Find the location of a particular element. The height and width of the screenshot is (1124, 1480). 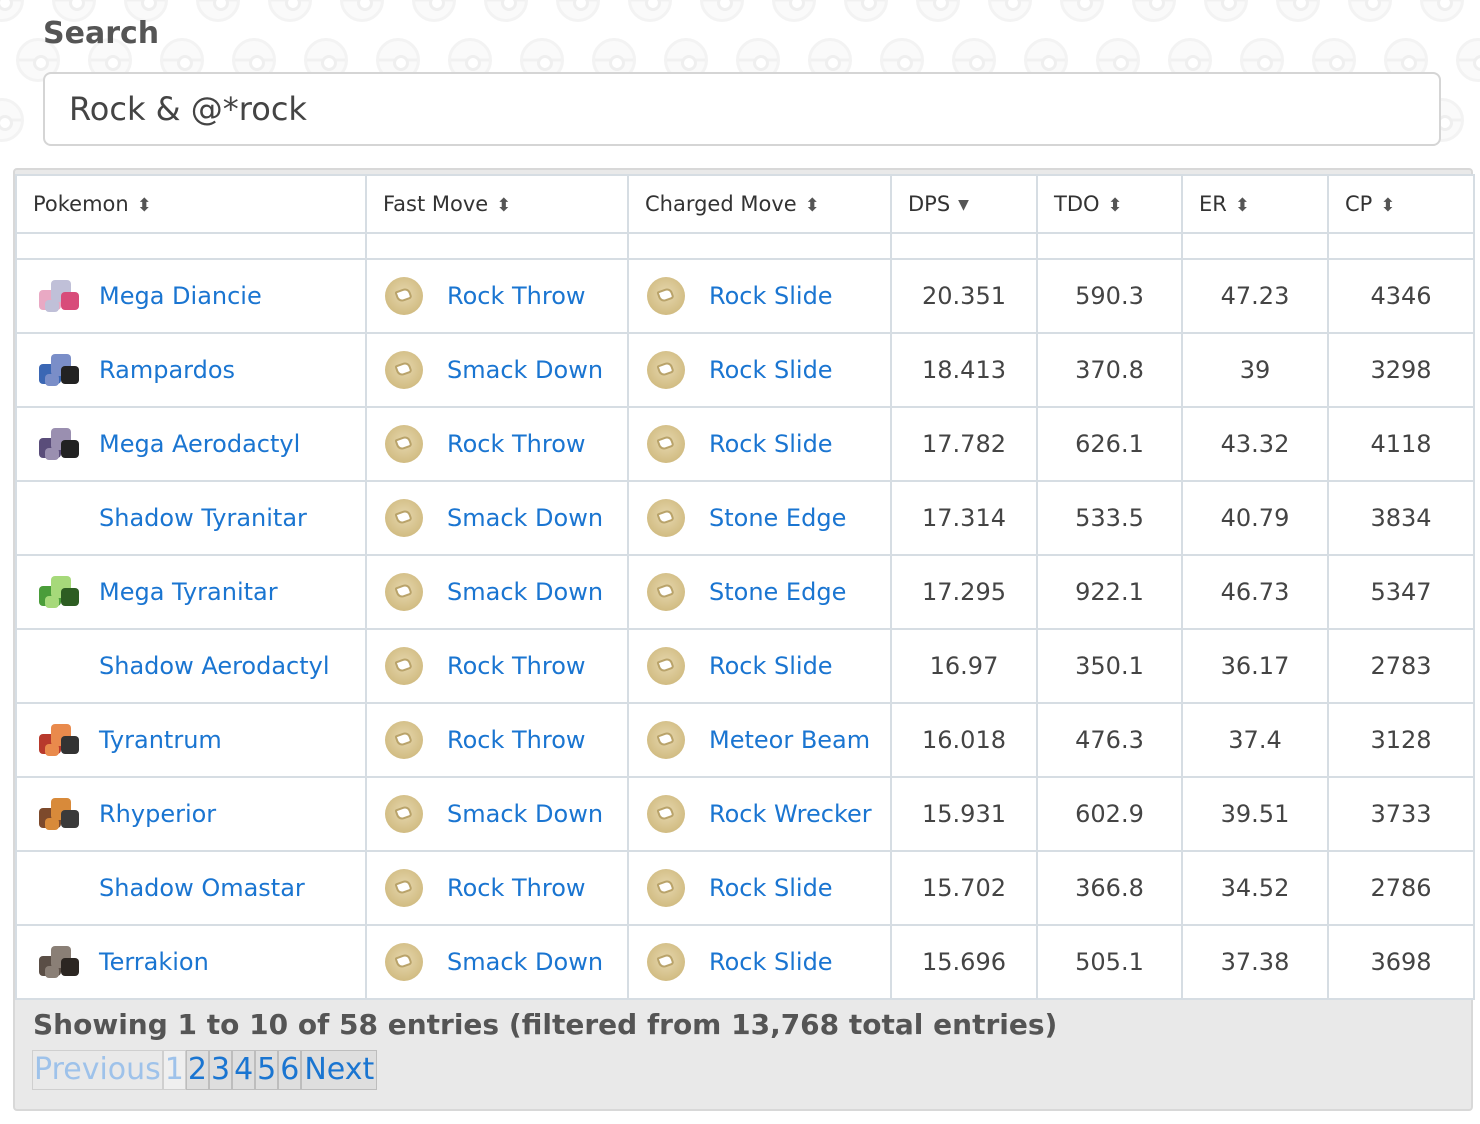

pagination-page-5: 5 is located at coordinates (267, 1070).